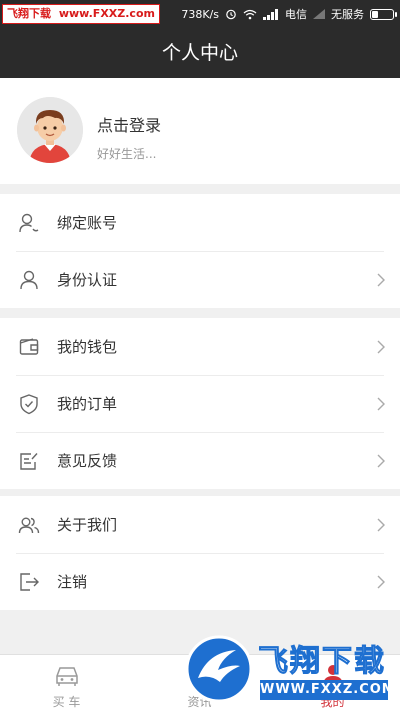  Describe the element at coordinates (29, 581) in the screenshot. I see `logout-icon` at that location.